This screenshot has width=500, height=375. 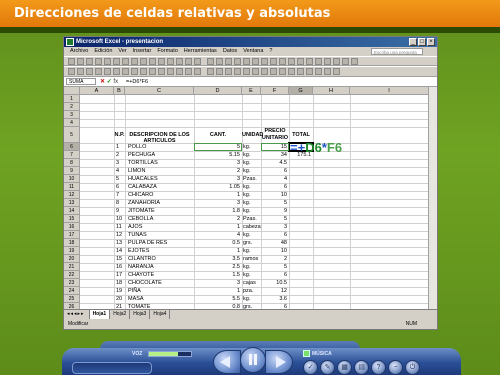 What do you see at coordinates (161, 227) in the screenshot?
I see `cell-desc: AJOS` at bounding box center [161, 227].